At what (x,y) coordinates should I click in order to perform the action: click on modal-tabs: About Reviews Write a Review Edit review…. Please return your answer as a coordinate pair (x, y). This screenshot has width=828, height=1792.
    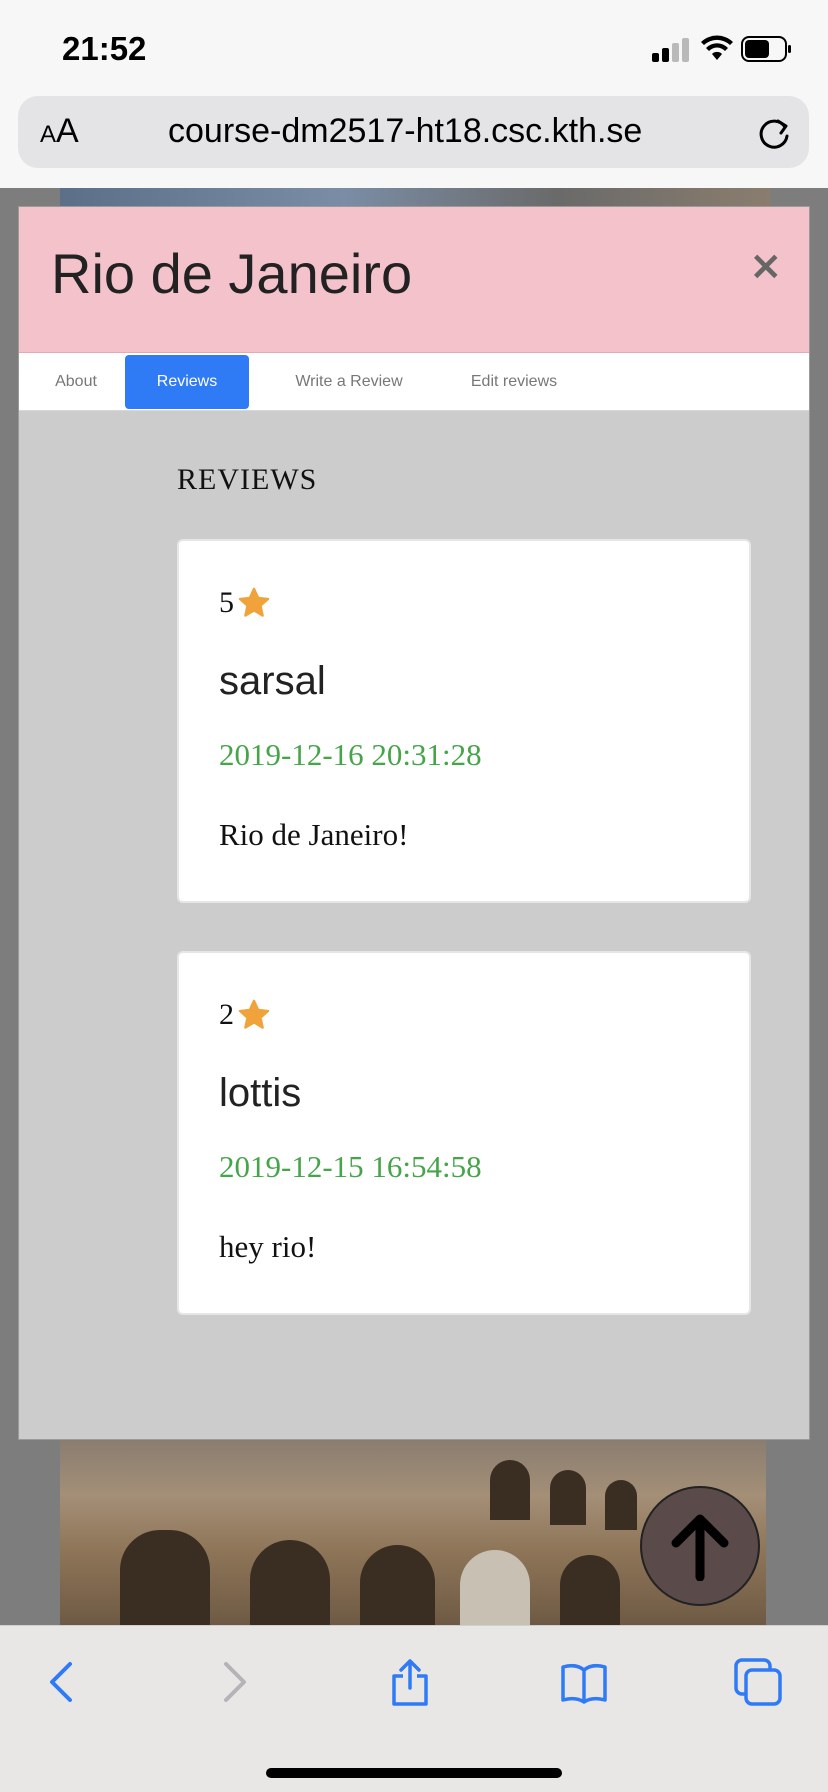
    Looking at the image, I should click on (414, 382).